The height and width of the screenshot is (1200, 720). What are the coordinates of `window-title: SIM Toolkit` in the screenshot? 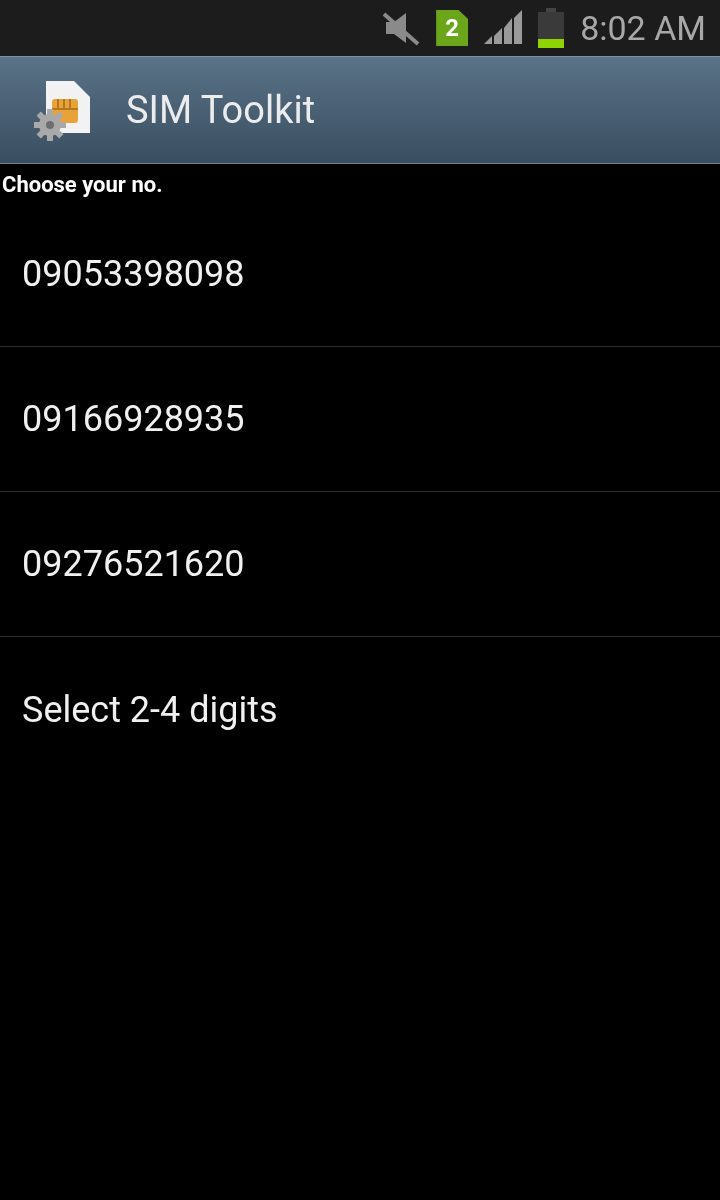 It's located at (221, 110).